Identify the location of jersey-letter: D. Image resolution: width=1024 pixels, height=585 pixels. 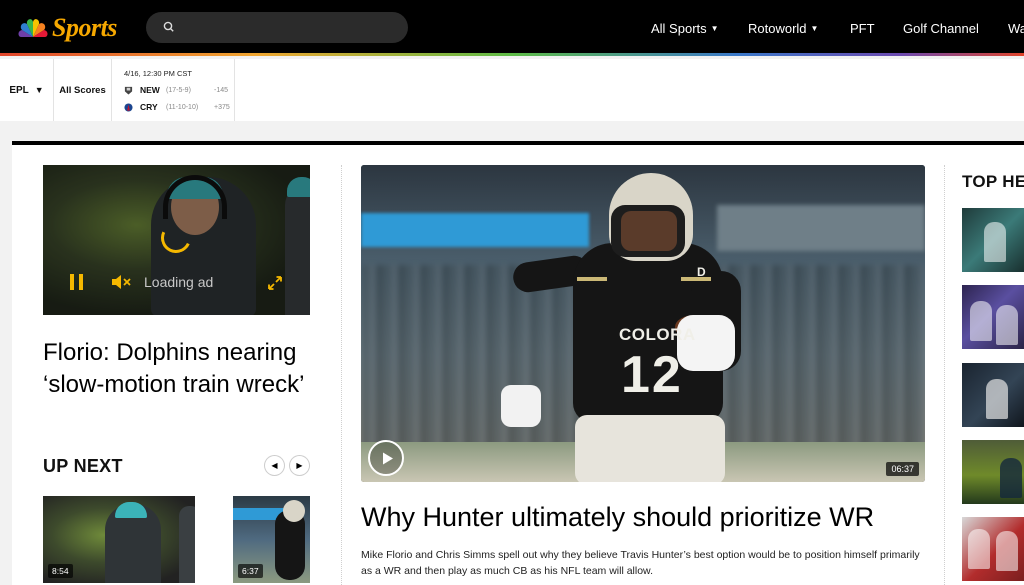
(701, 272).